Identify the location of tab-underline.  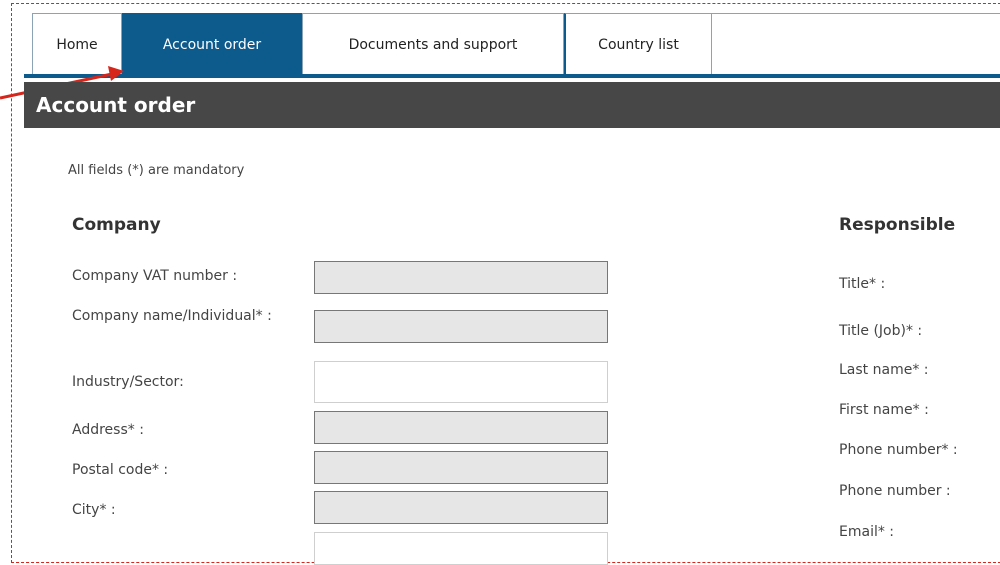
(512, 76).